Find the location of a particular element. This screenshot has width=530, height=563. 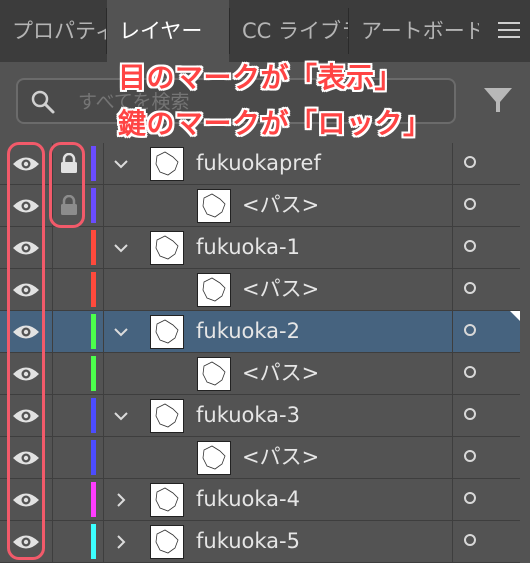

annotation-visibility: 目のマークが「表示」 is located at coordinates (261, 77).